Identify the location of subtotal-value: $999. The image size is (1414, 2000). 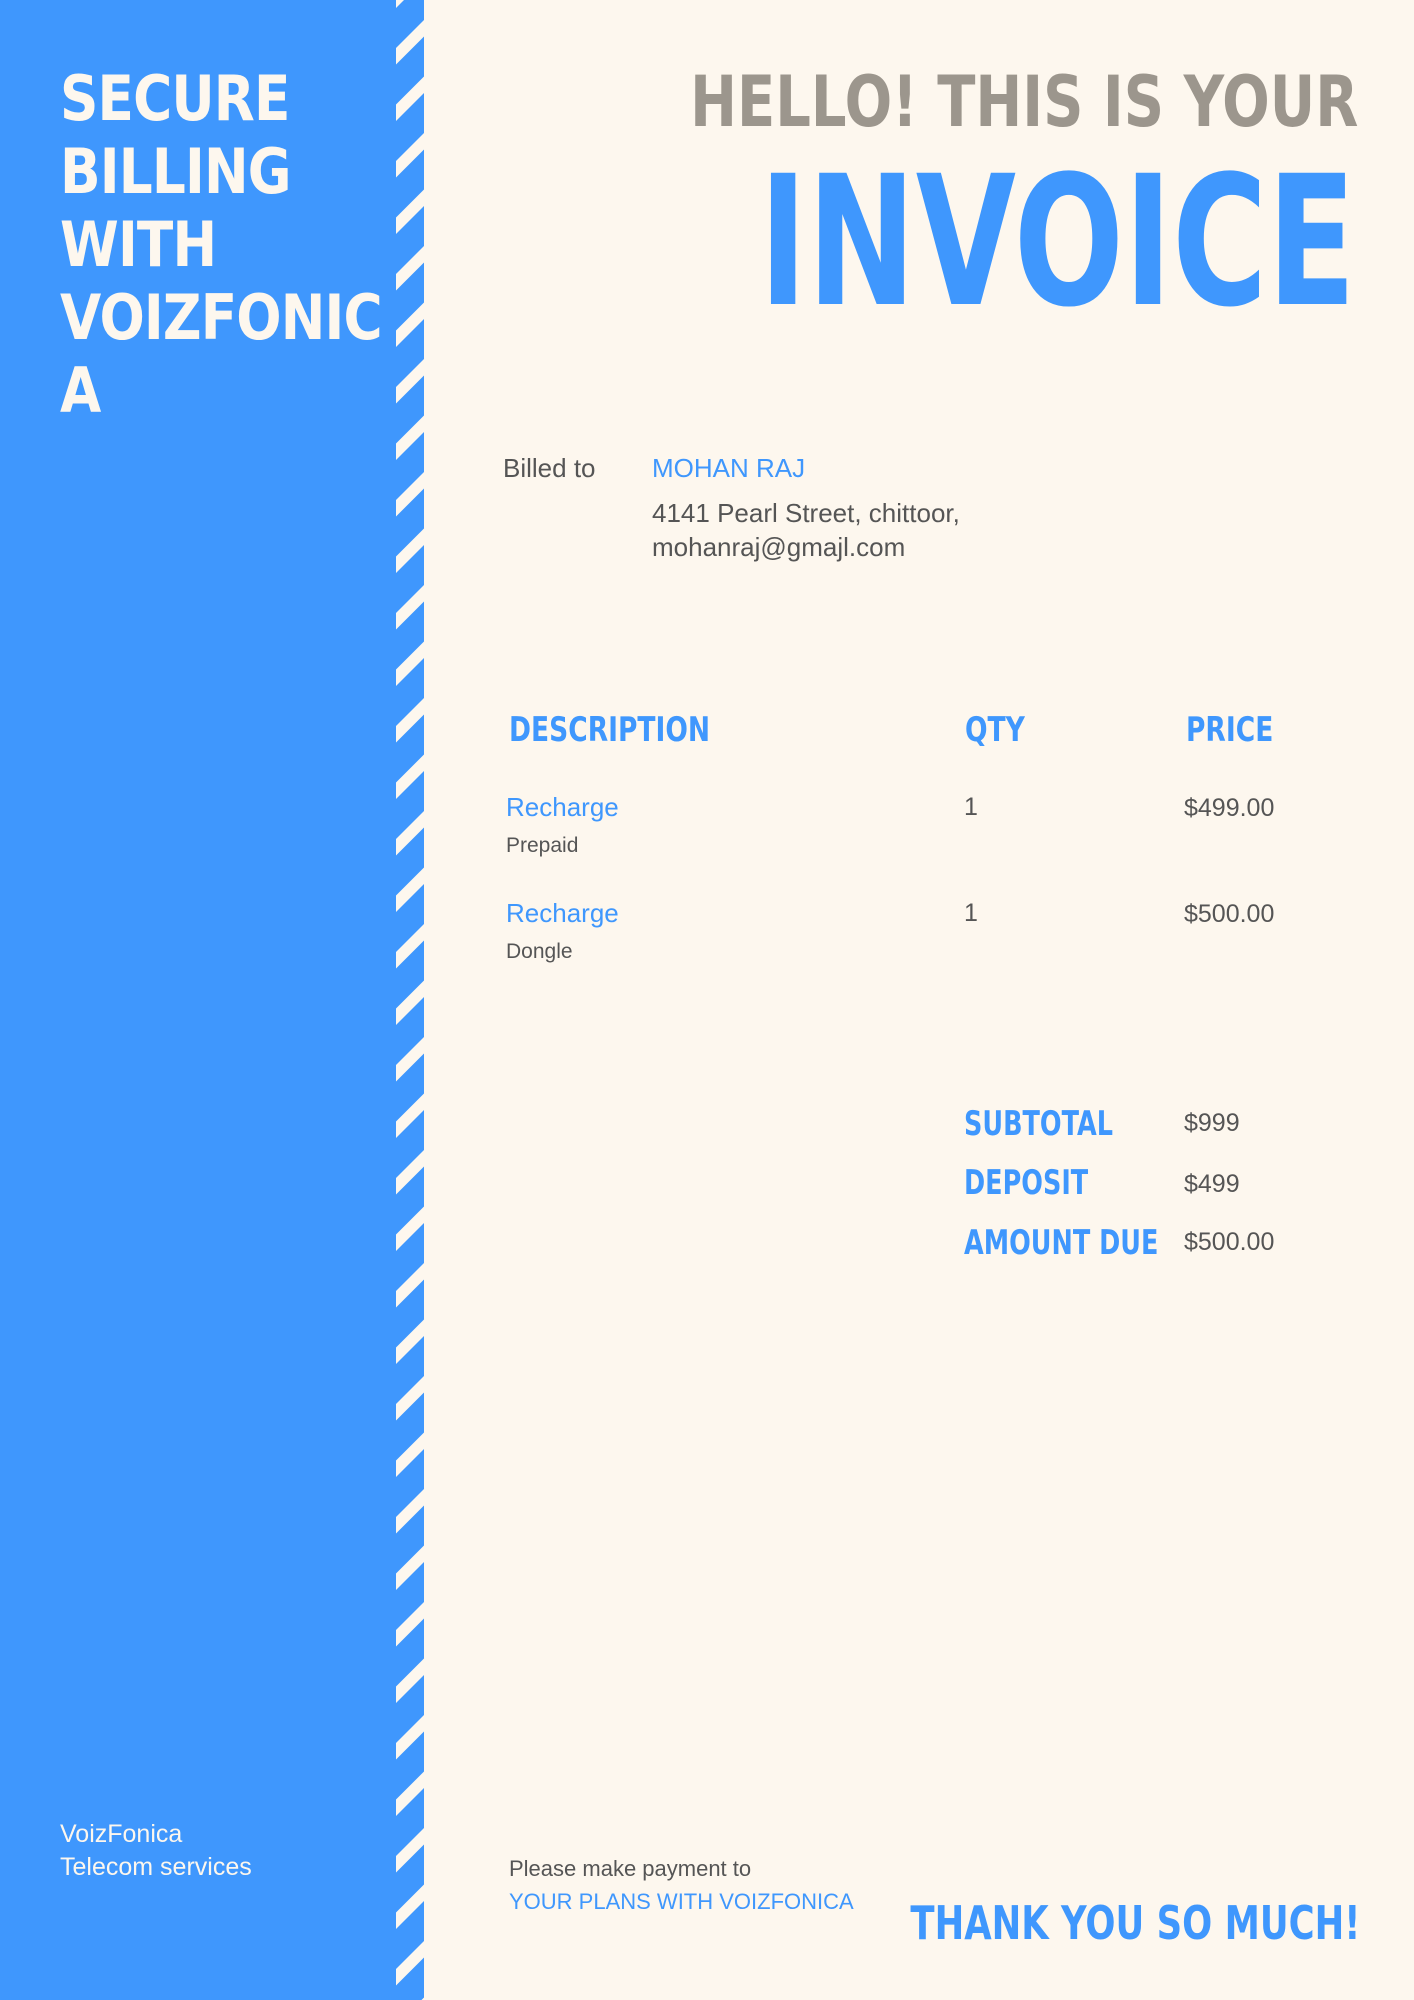
(1212, 1123).